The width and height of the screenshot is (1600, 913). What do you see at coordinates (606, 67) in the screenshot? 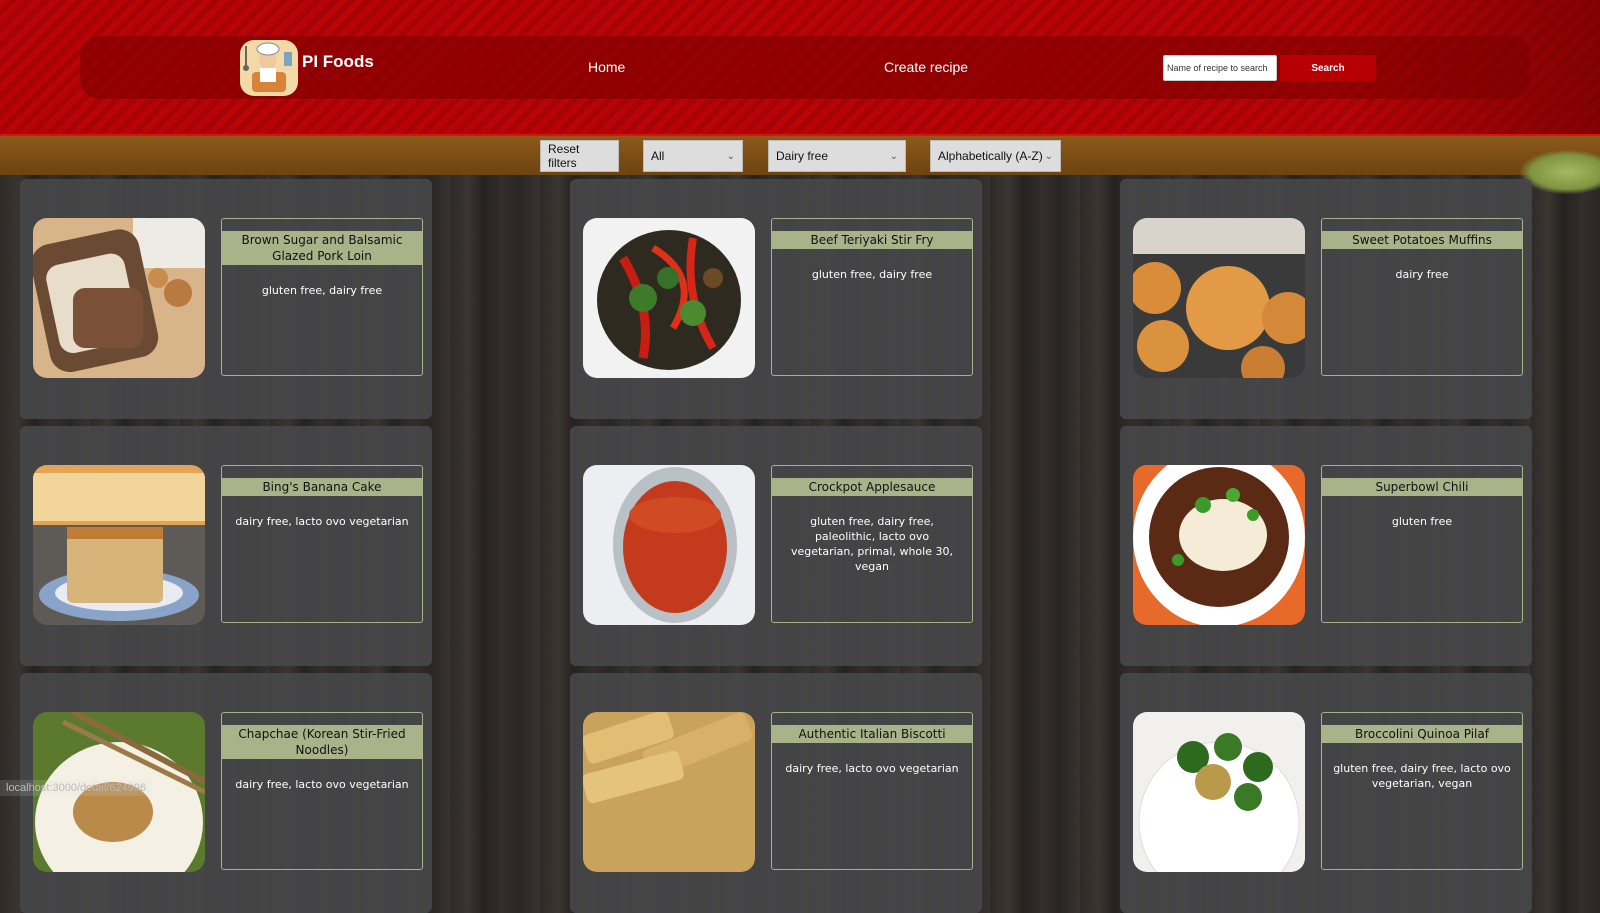
I see `nav-home-link: Home` at bounding box center [606, 67].